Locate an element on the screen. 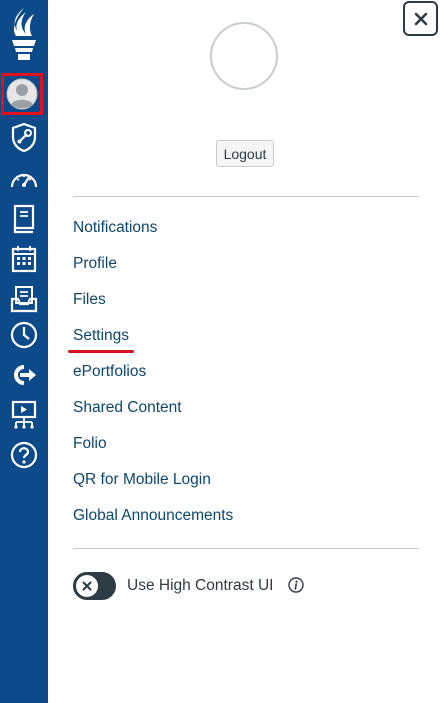 The width and height of the screenshot is (440, 703). help-icon is located at coordinates (24, 455).